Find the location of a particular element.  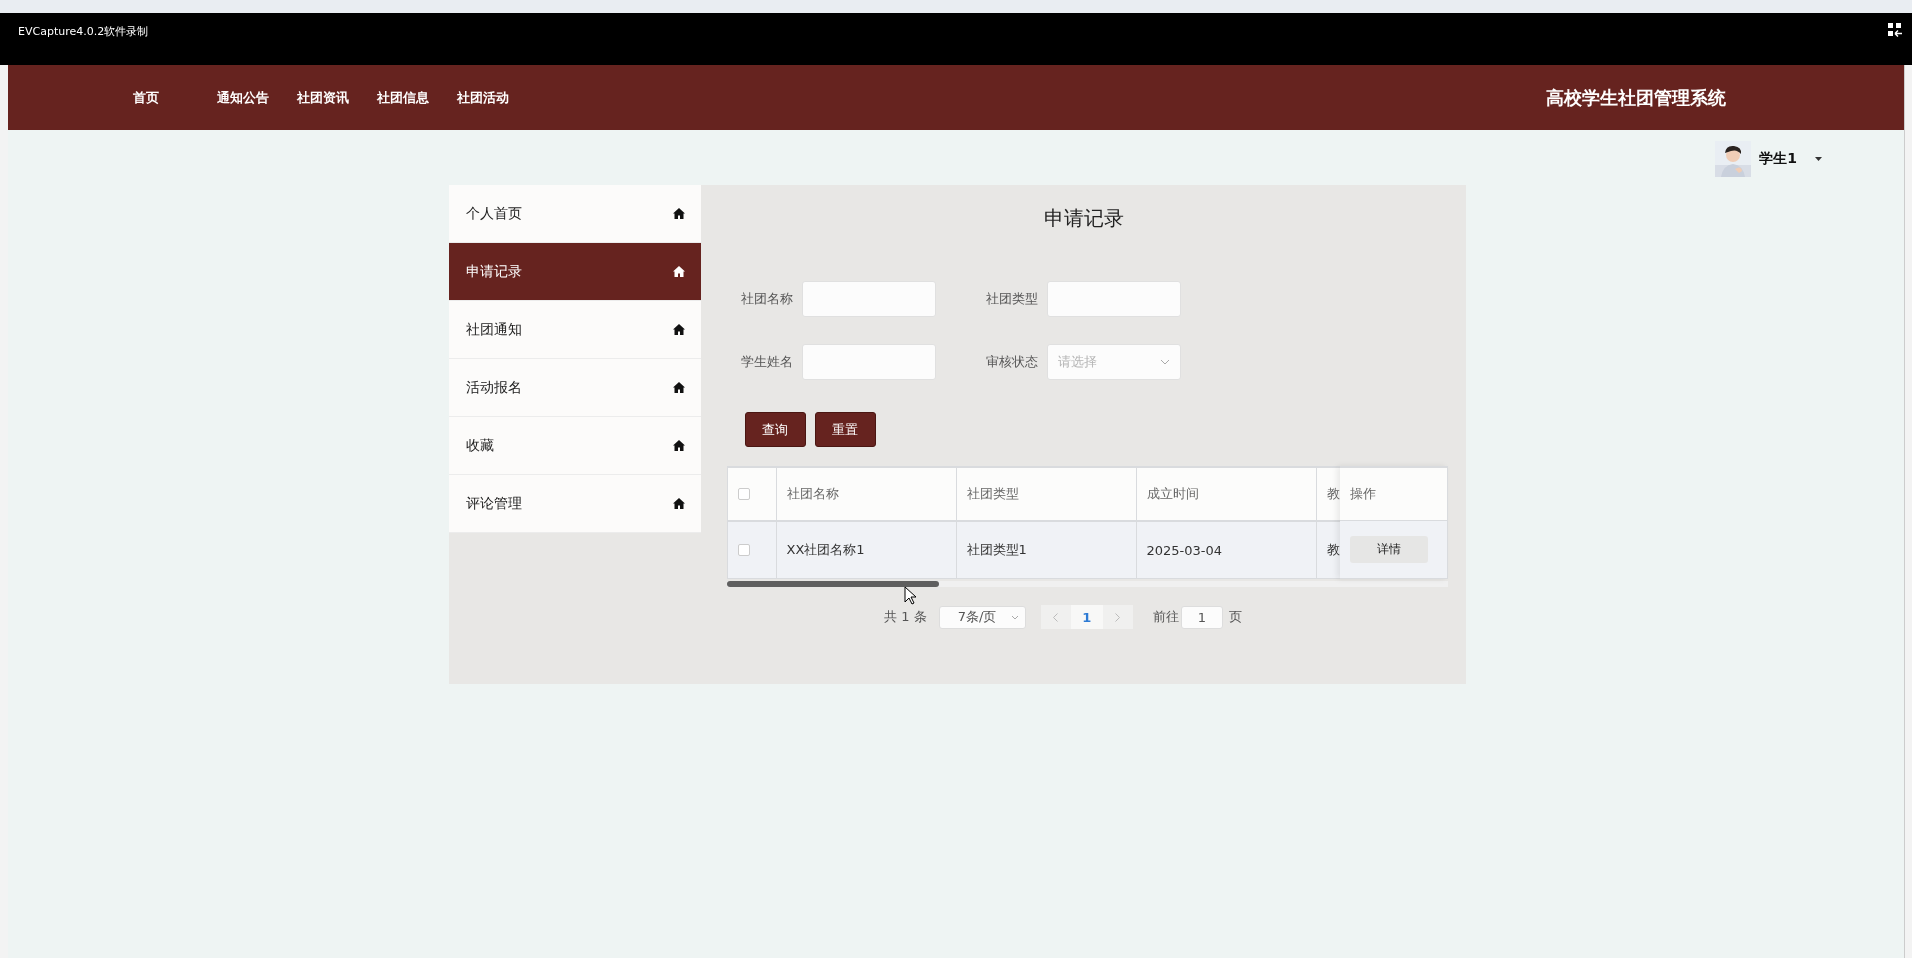

sidebar-item: 申请记录 is located at coordinates (574, 272).